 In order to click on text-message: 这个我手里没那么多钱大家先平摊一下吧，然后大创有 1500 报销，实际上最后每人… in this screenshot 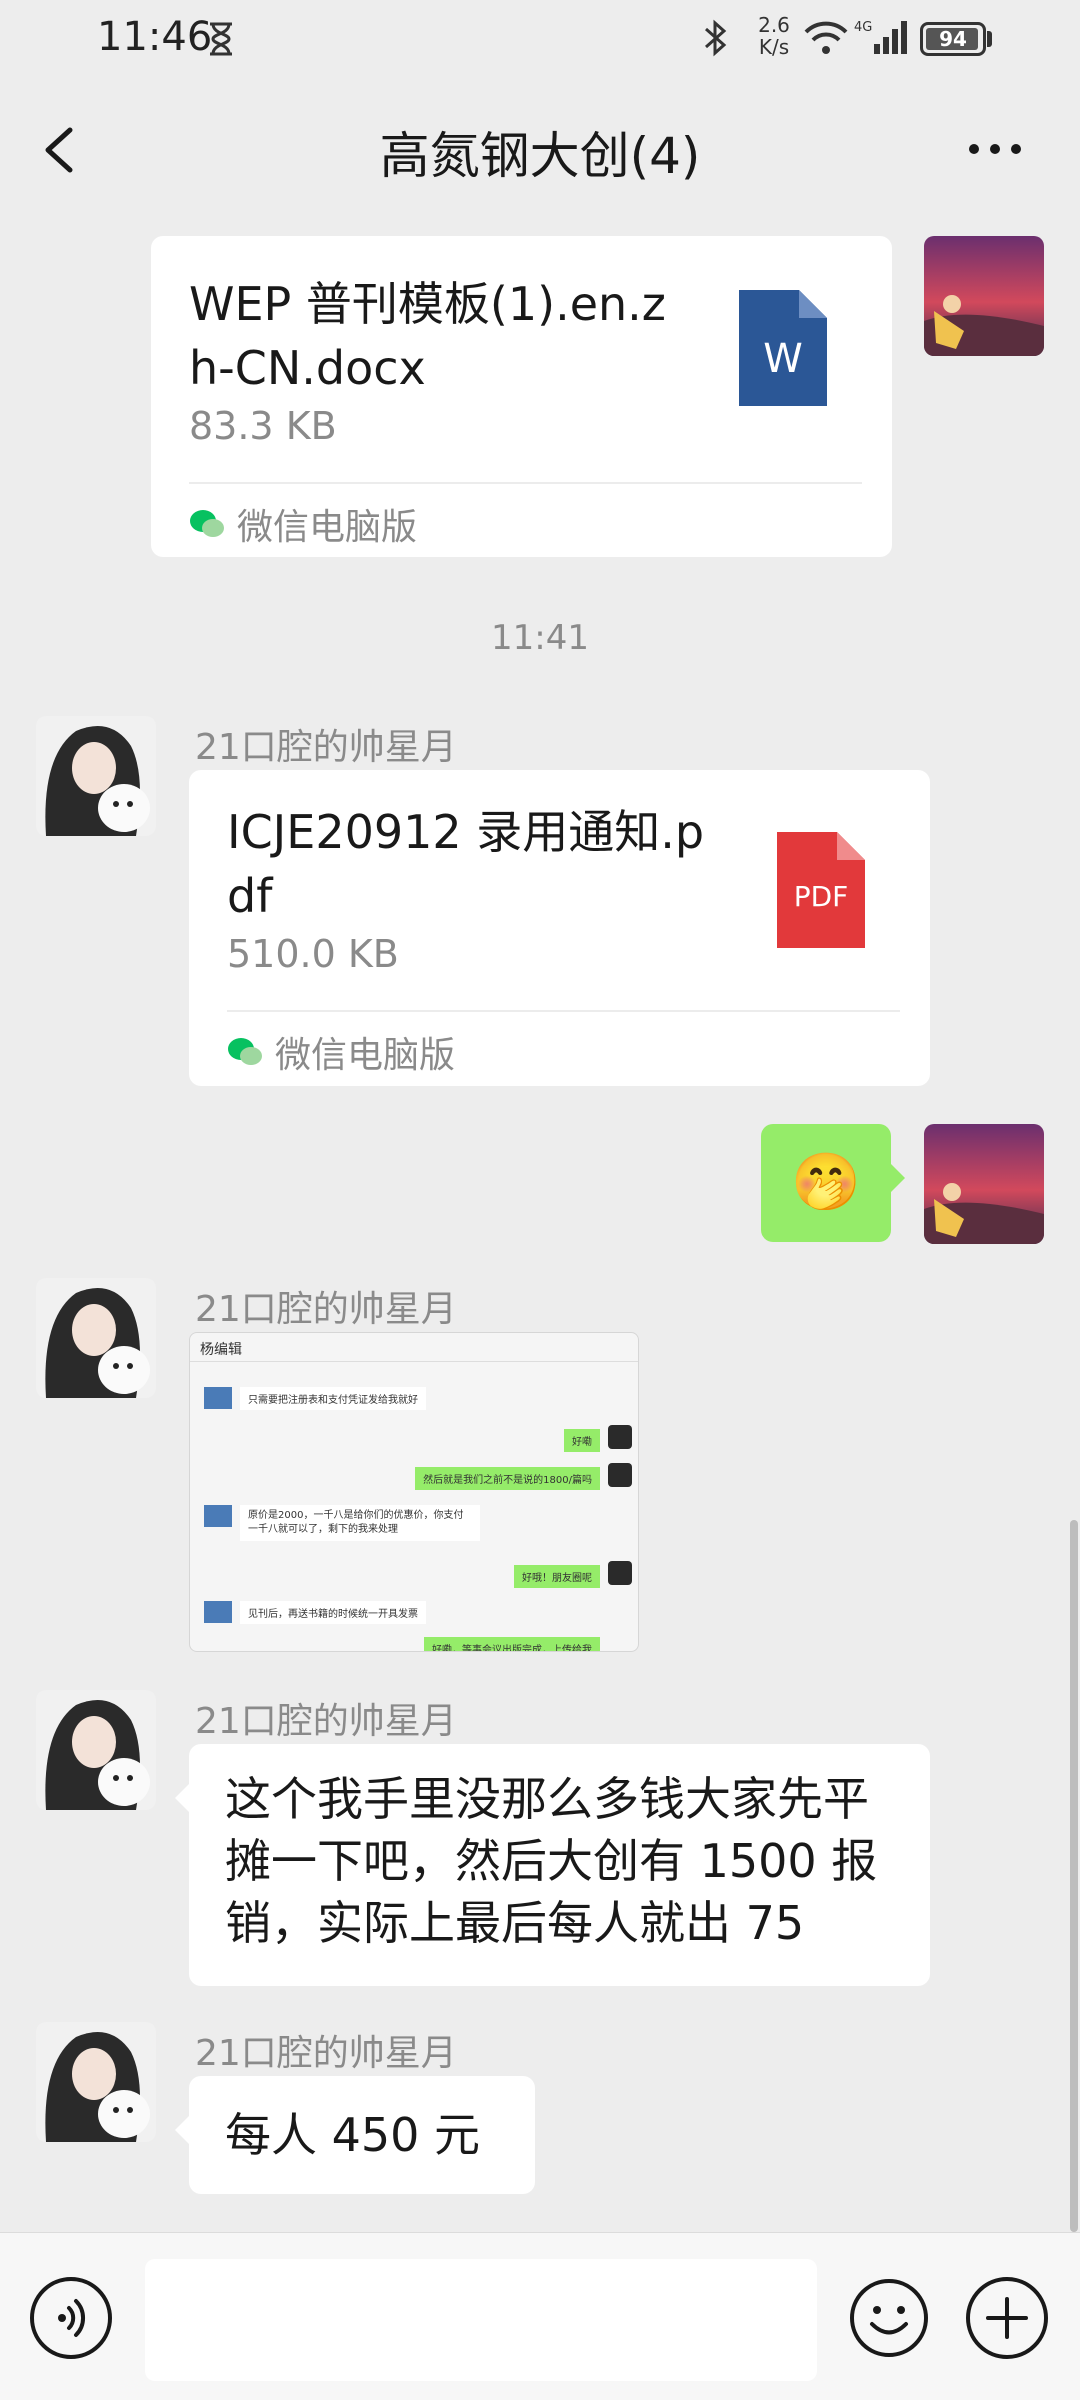, I will do `click(552, 1865)`.